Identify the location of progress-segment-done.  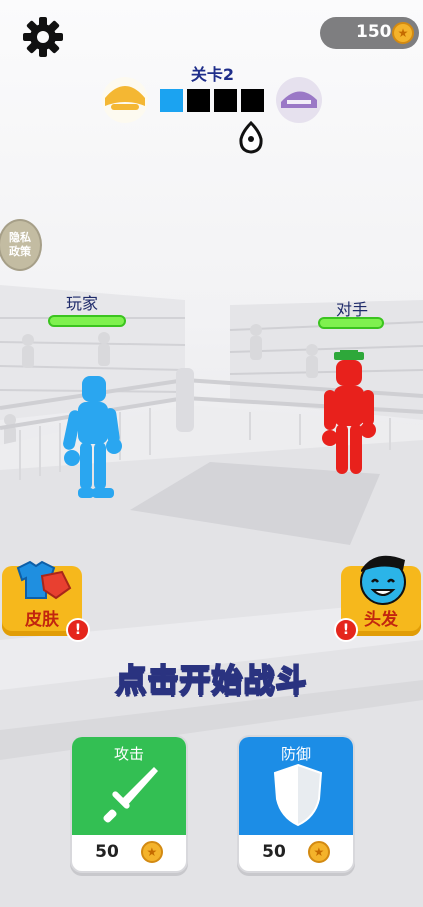
(171, 100).